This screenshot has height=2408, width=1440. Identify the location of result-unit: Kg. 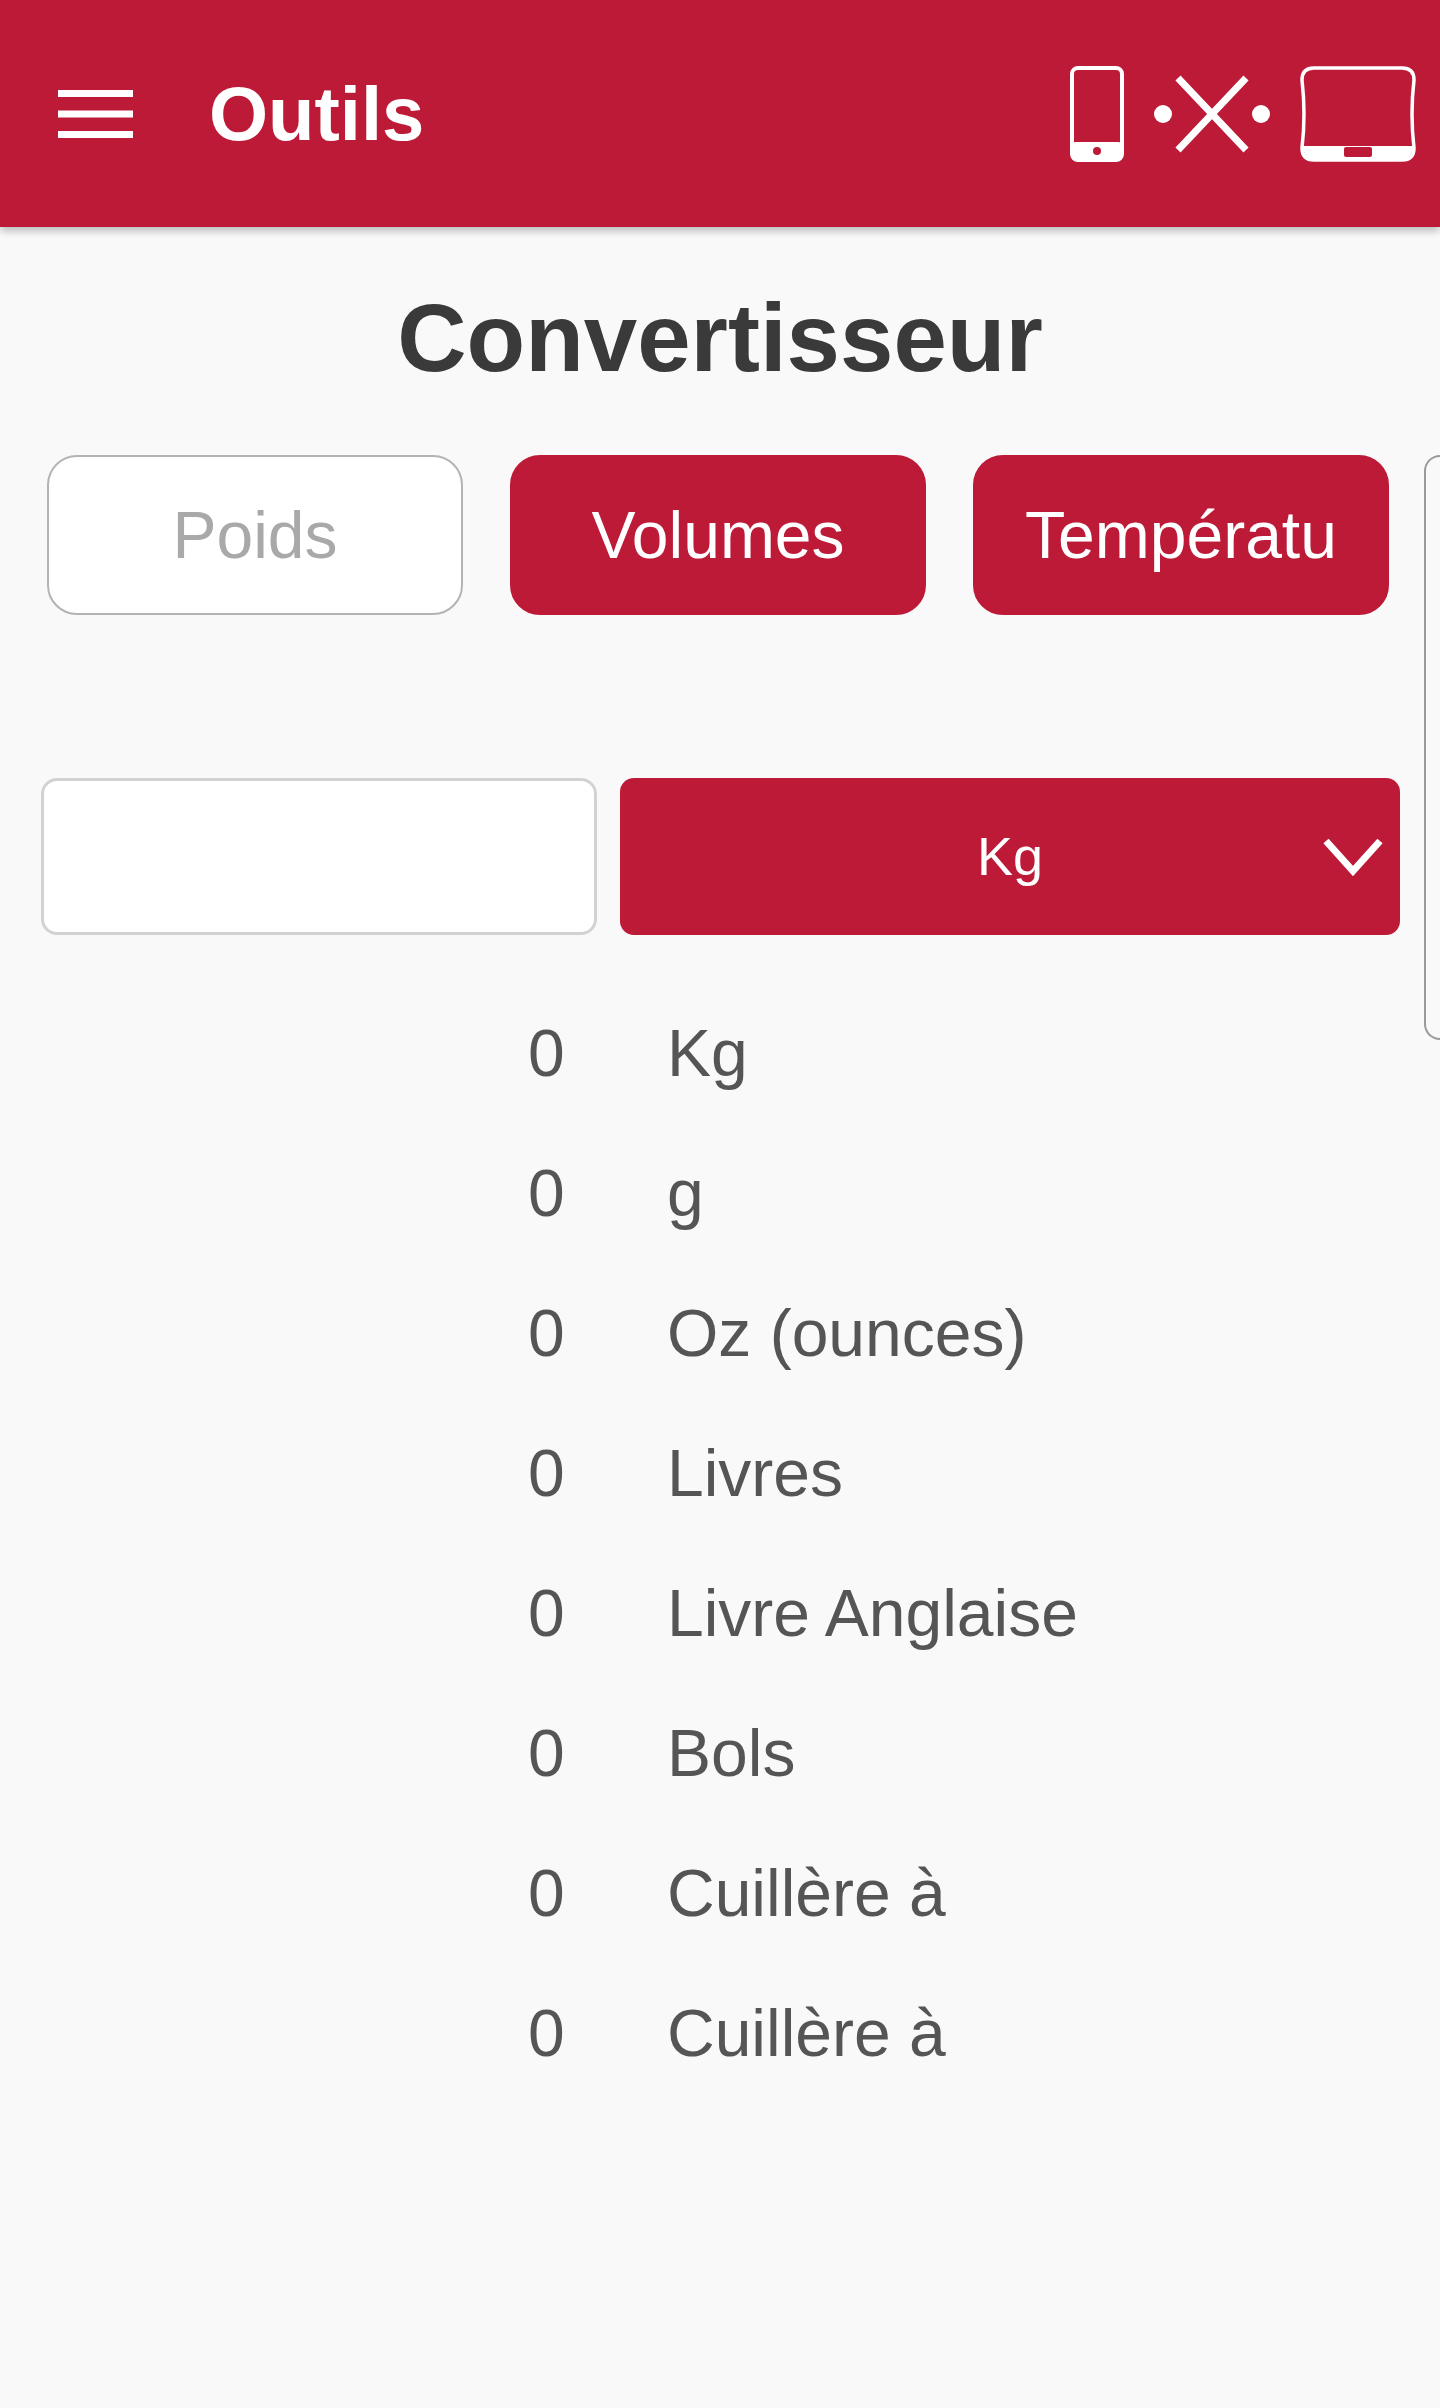
(707, 1053).